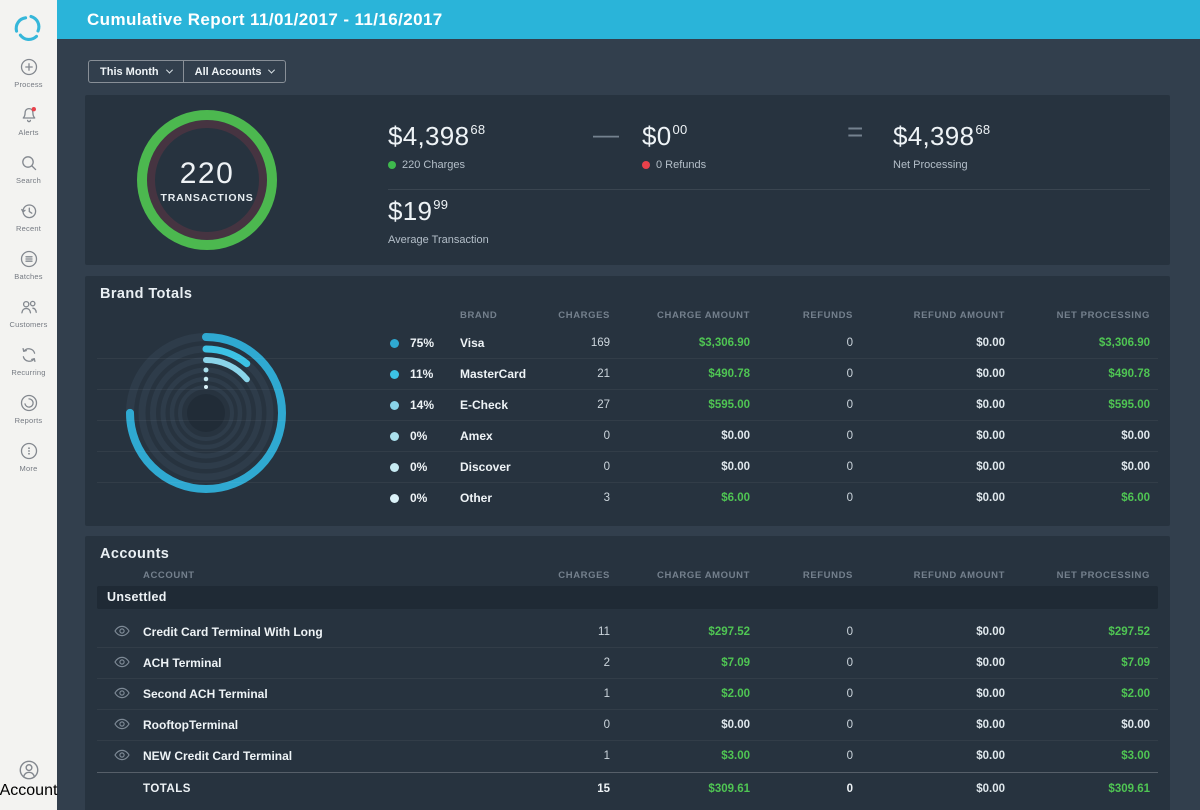  Describe the element at coordinates (493, 374) in the screenshot. I see `brand-name: MasterCard` at that location.